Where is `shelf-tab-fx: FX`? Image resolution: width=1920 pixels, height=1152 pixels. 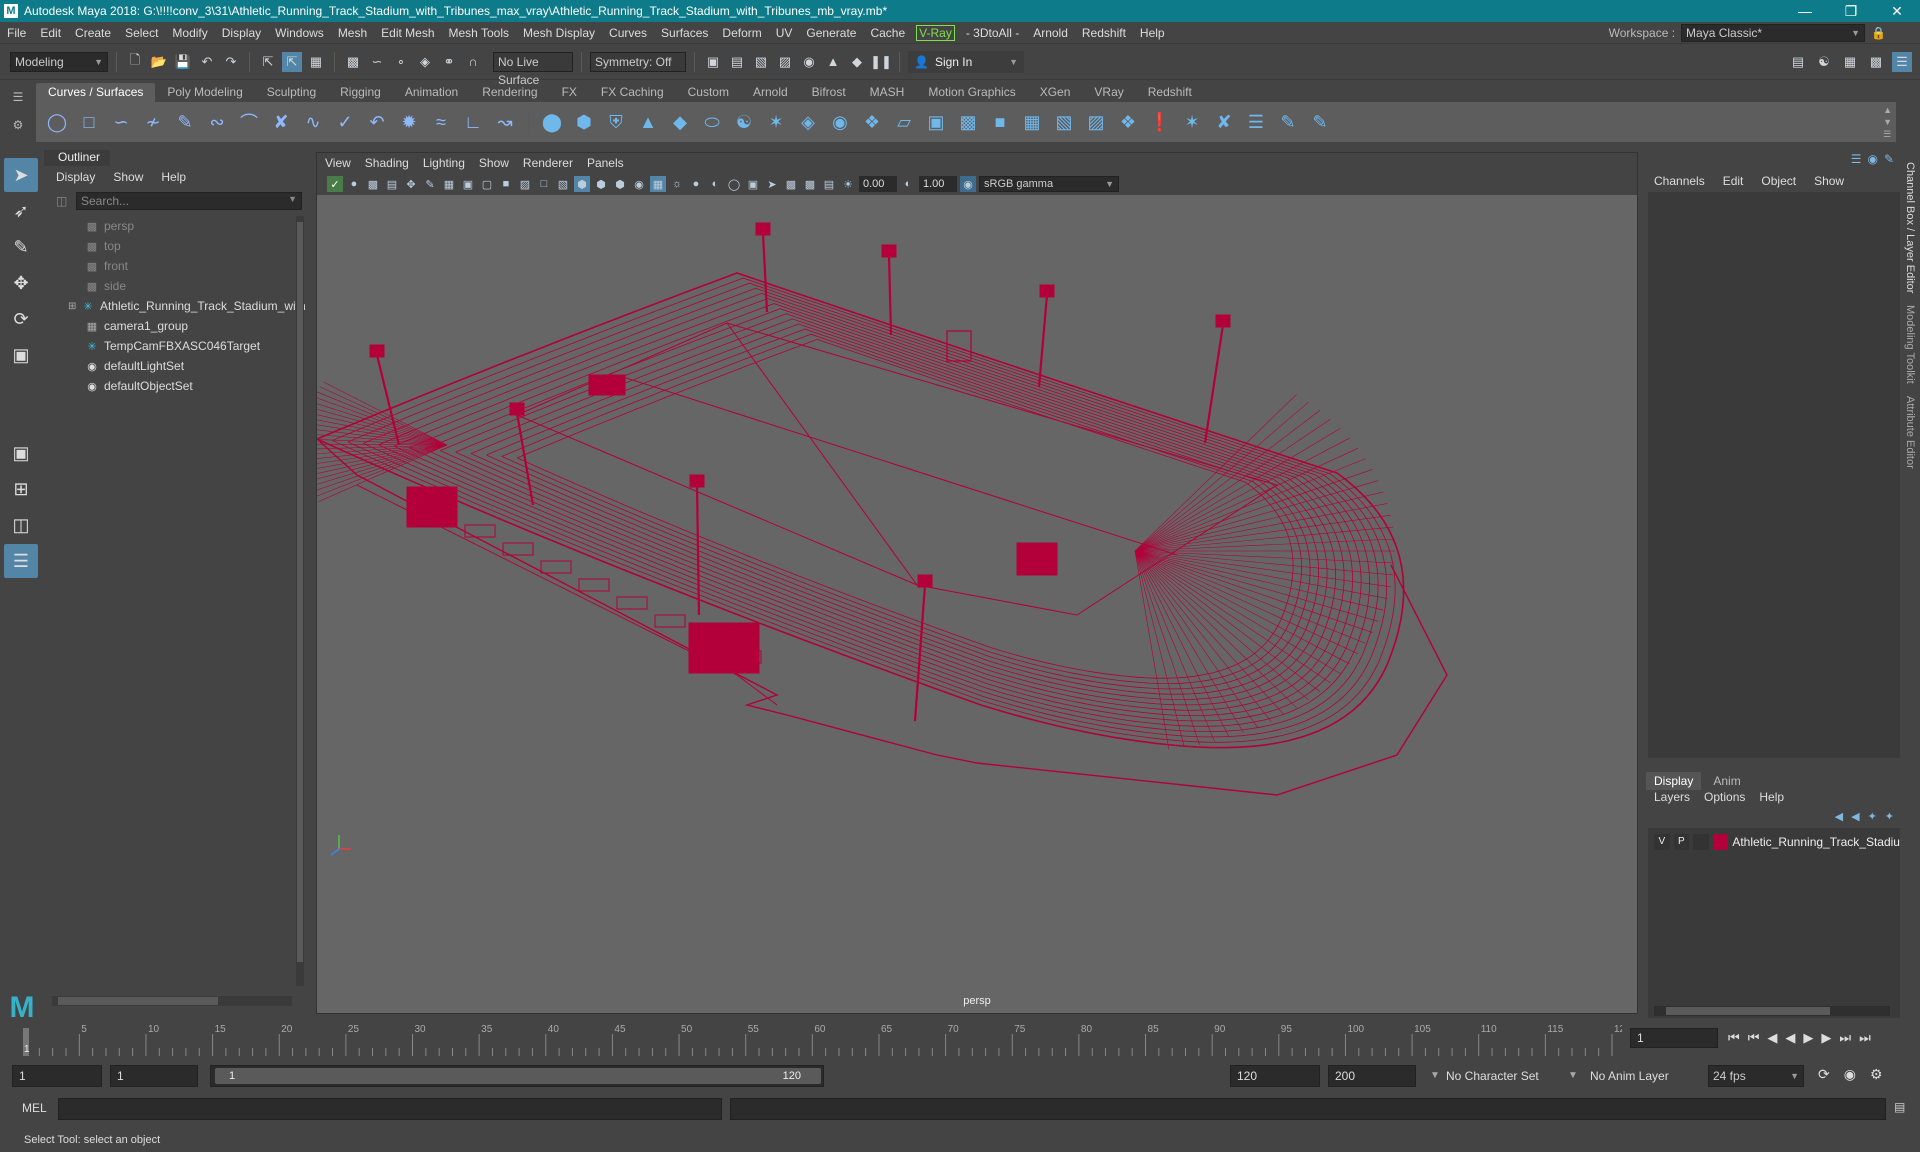
shelf-tab-fx: FX is located at coordinates (569, 92).